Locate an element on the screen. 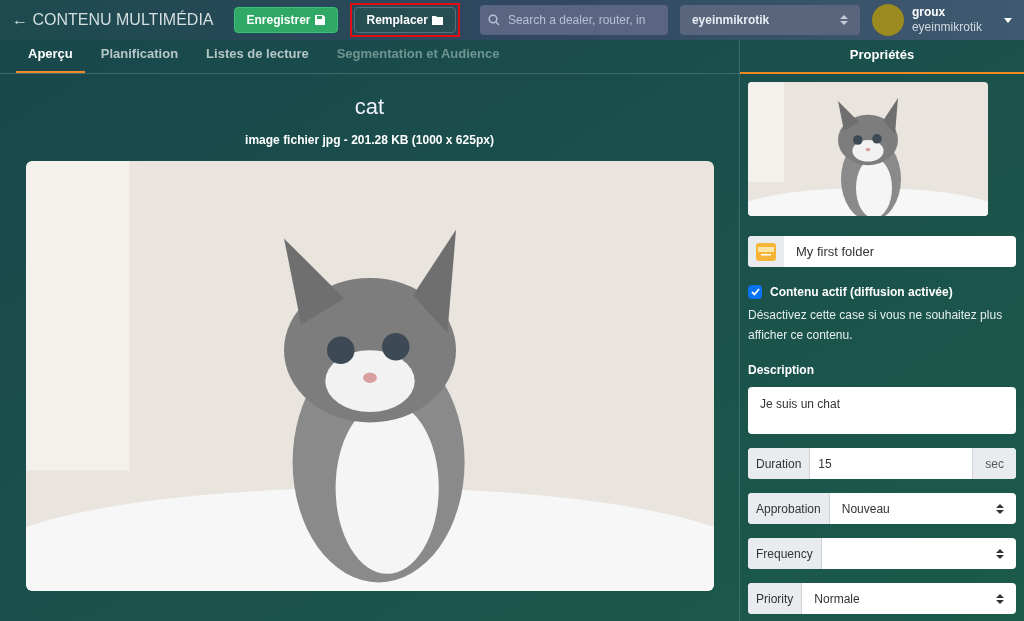 This screenshot has height=621, width=1024. description-label: Description is located at coordinates (781, 370).